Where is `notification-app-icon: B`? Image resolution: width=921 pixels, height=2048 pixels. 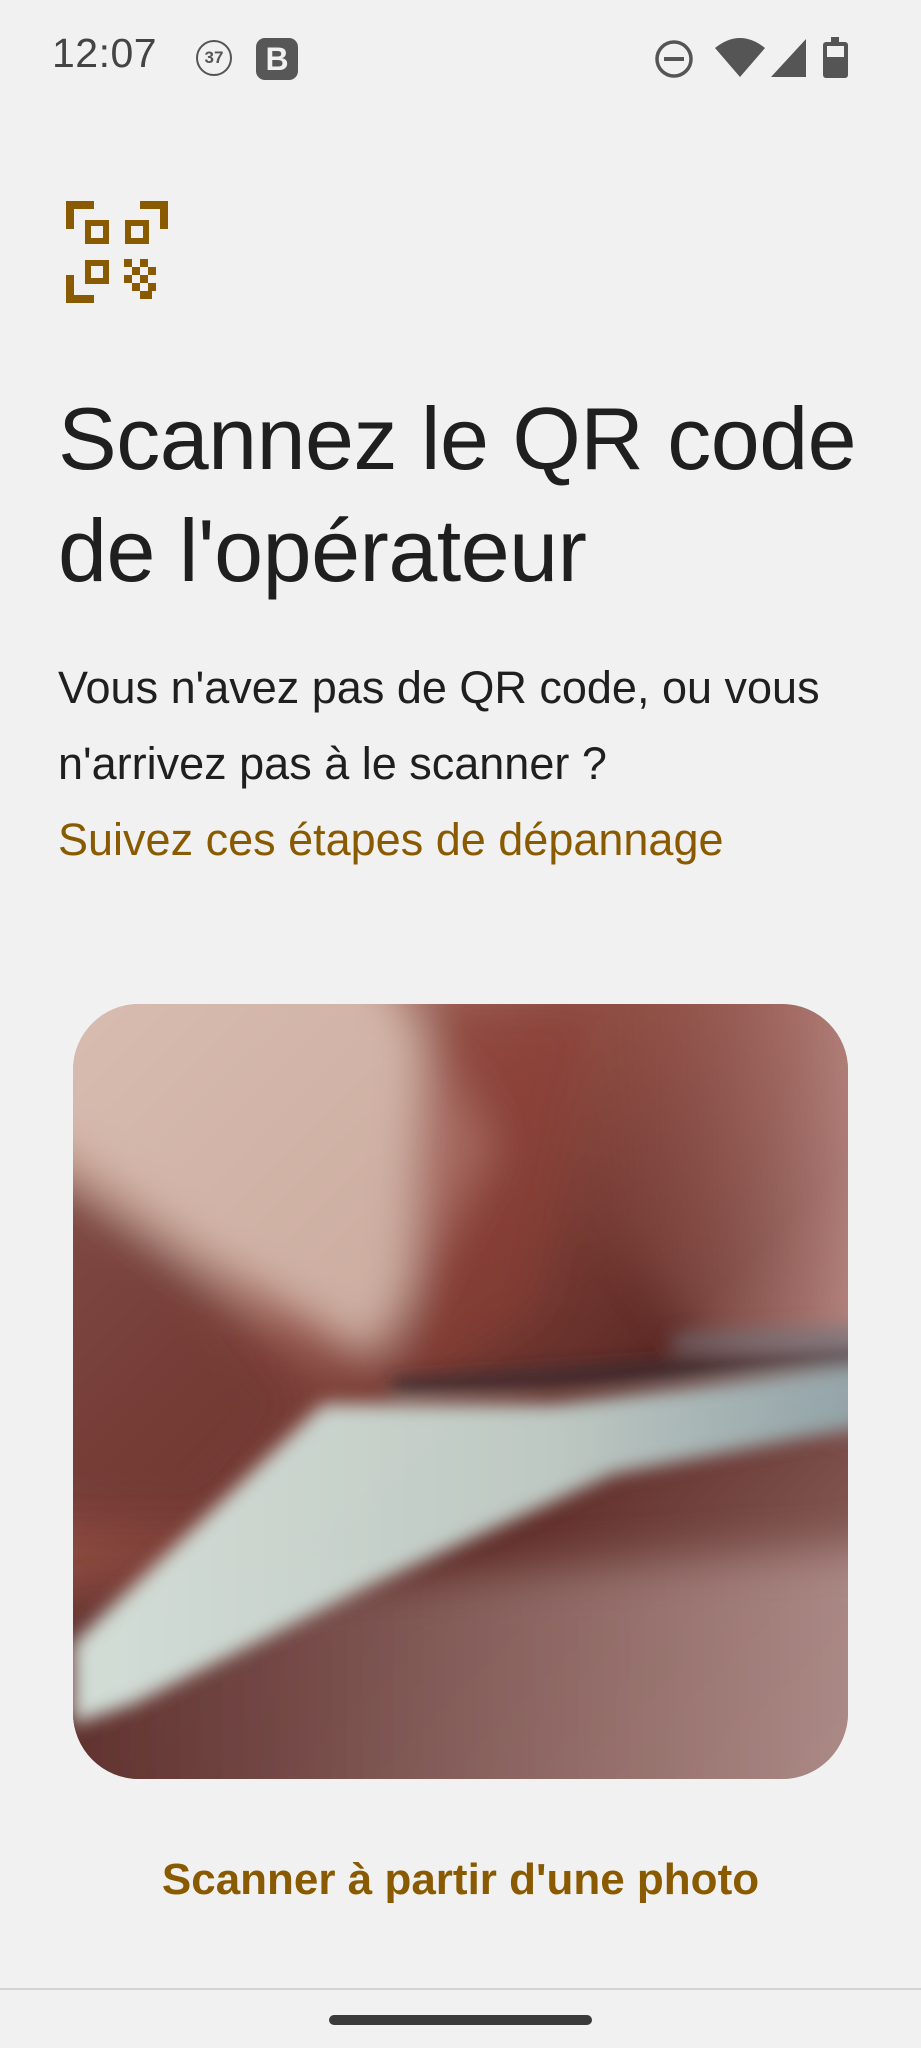
notification-app-icon: B is located at coordinates (277, 59).